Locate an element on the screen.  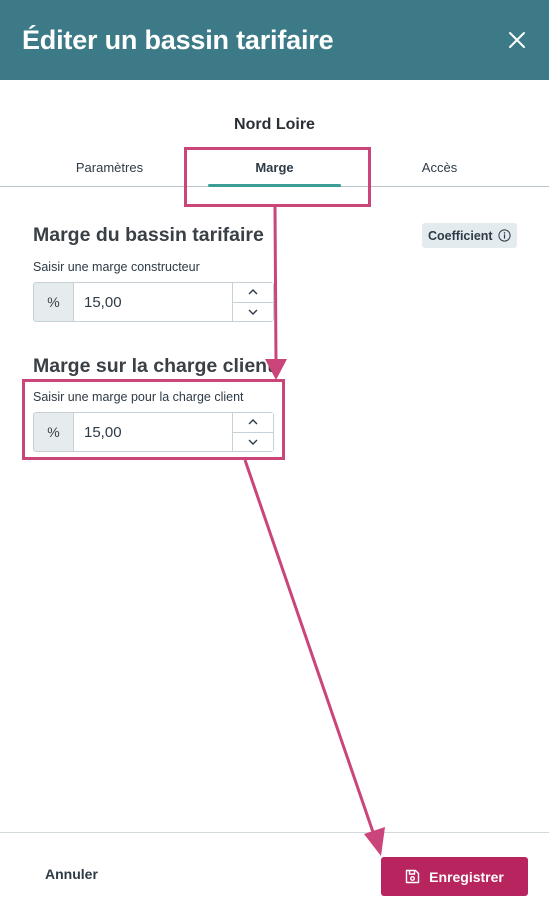
close-button is located at coordinates (517, 40).